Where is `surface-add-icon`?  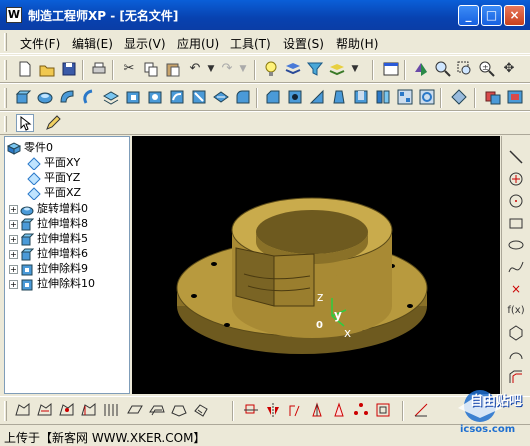
surface-add-icon is located at coordinates (111, 97).